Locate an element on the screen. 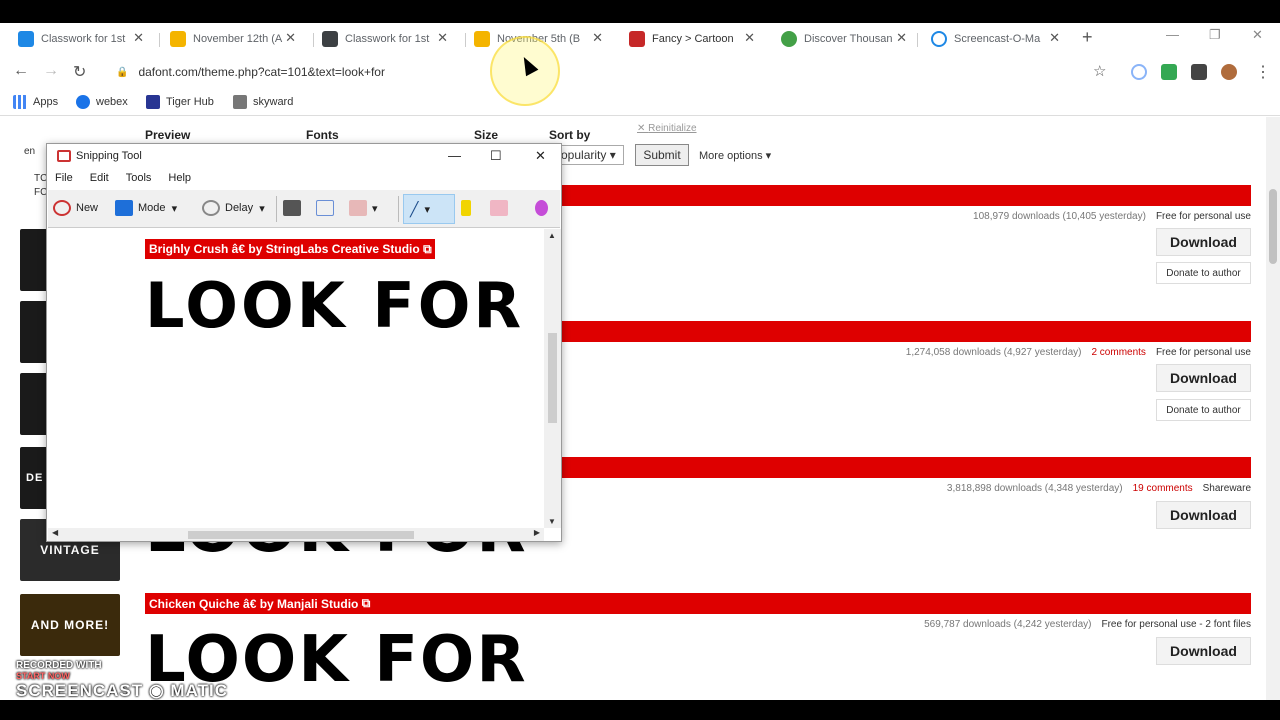 Image resolution: width=1280 pixels, height=720 pixels. maximize-button: ☐ is located at coordinates (496, 156).